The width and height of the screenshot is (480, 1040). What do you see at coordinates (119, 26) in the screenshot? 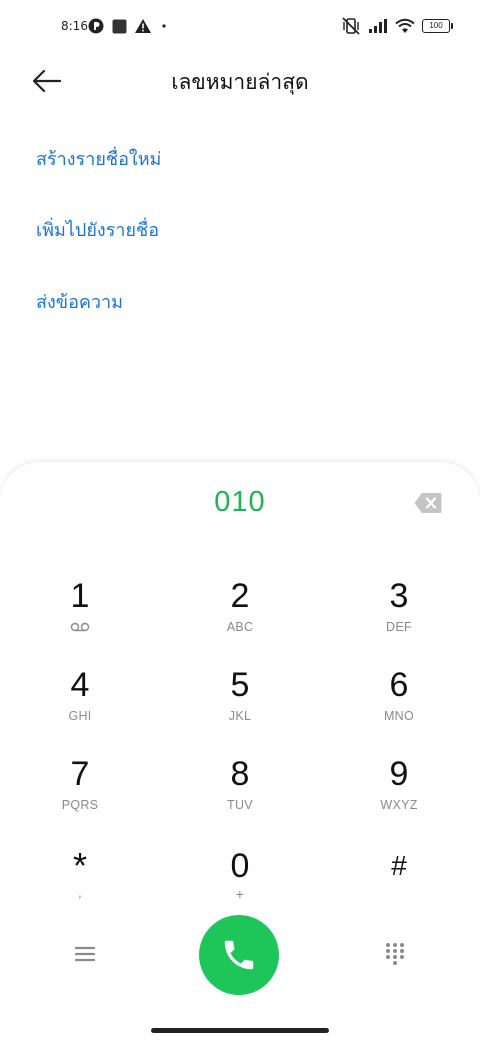
I see `square-notification-icon` at bounding box center [119, 26].